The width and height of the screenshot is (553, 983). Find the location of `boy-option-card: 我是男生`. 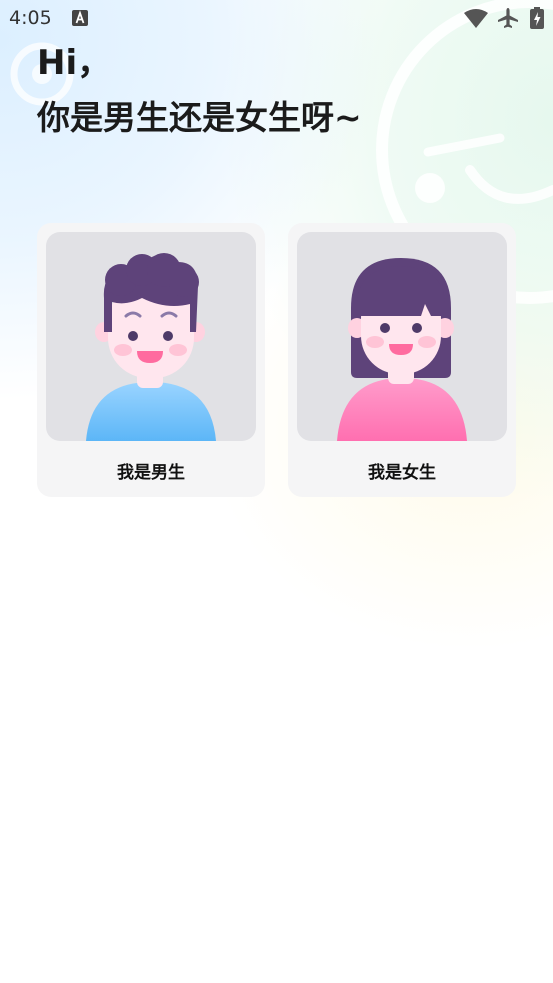

boy-option-card: 我是男生 is located at coordinates (151, 360).